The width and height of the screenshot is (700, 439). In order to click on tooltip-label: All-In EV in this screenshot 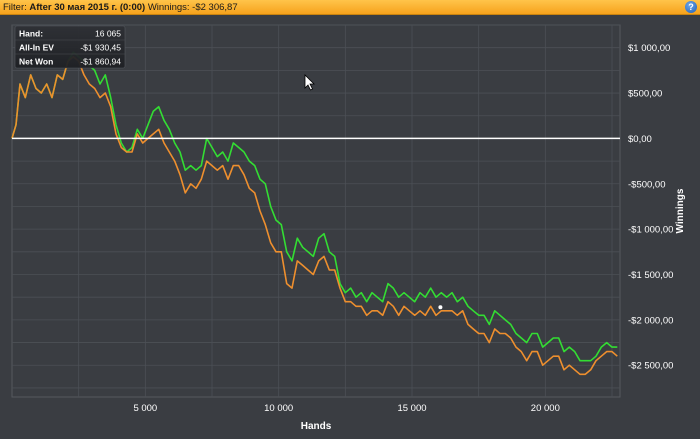, I will do `click(36, 48)`.